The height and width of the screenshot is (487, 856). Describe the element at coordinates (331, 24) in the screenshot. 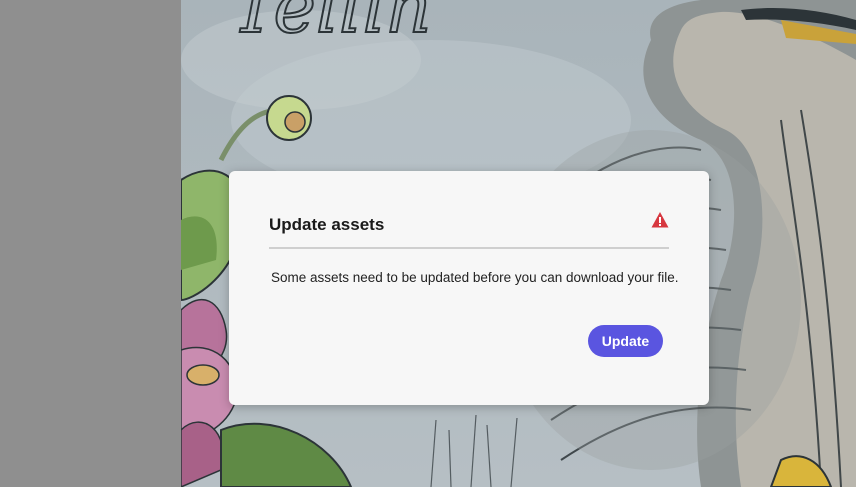

I see `artwork-lettering: Tellin` at that location.